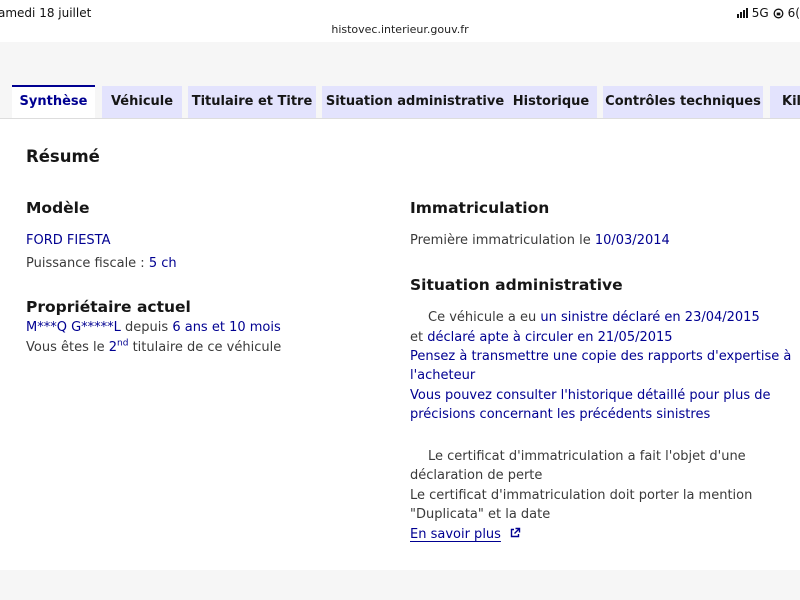 This screenshot has height=600, width=800. I want to click on fit-line: et déclaré apte à circuler en 21/05/2015, so click(541, 337).